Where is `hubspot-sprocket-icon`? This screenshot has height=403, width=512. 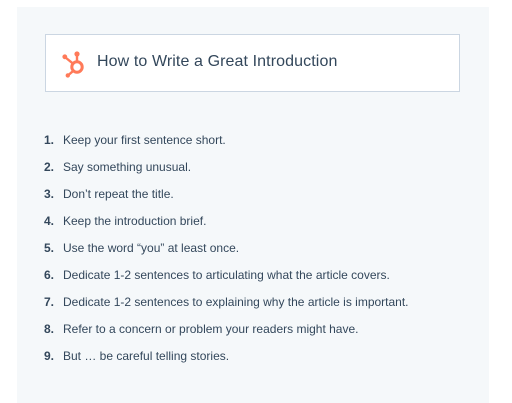 hubspot-sprocket-icon is located at coordinates (73, 64).